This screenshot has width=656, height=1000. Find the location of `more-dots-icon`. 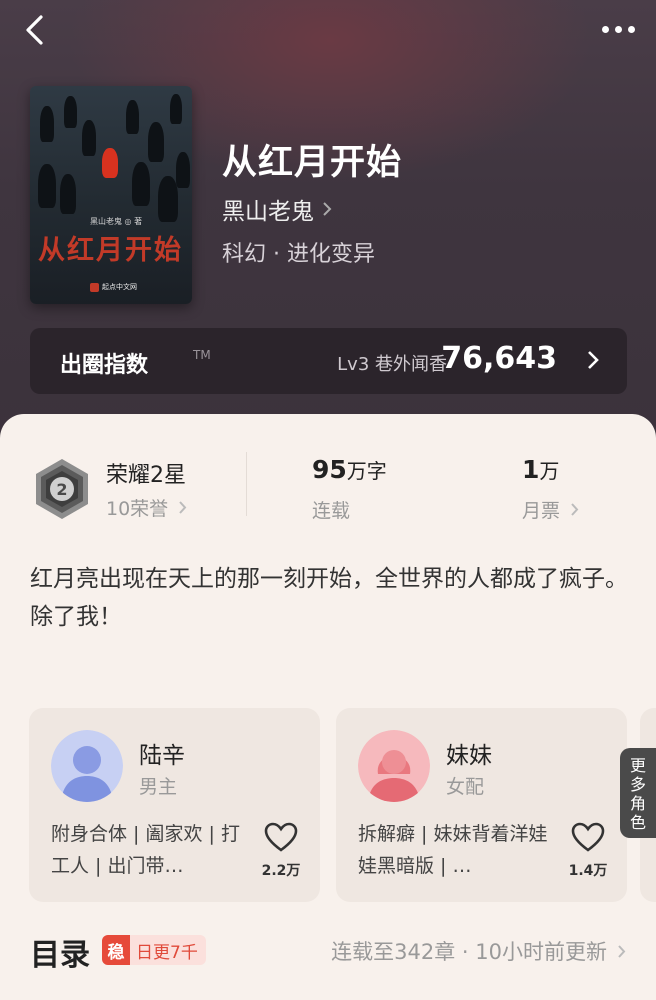

more-dots-icon is located at coordinates (605, 29).